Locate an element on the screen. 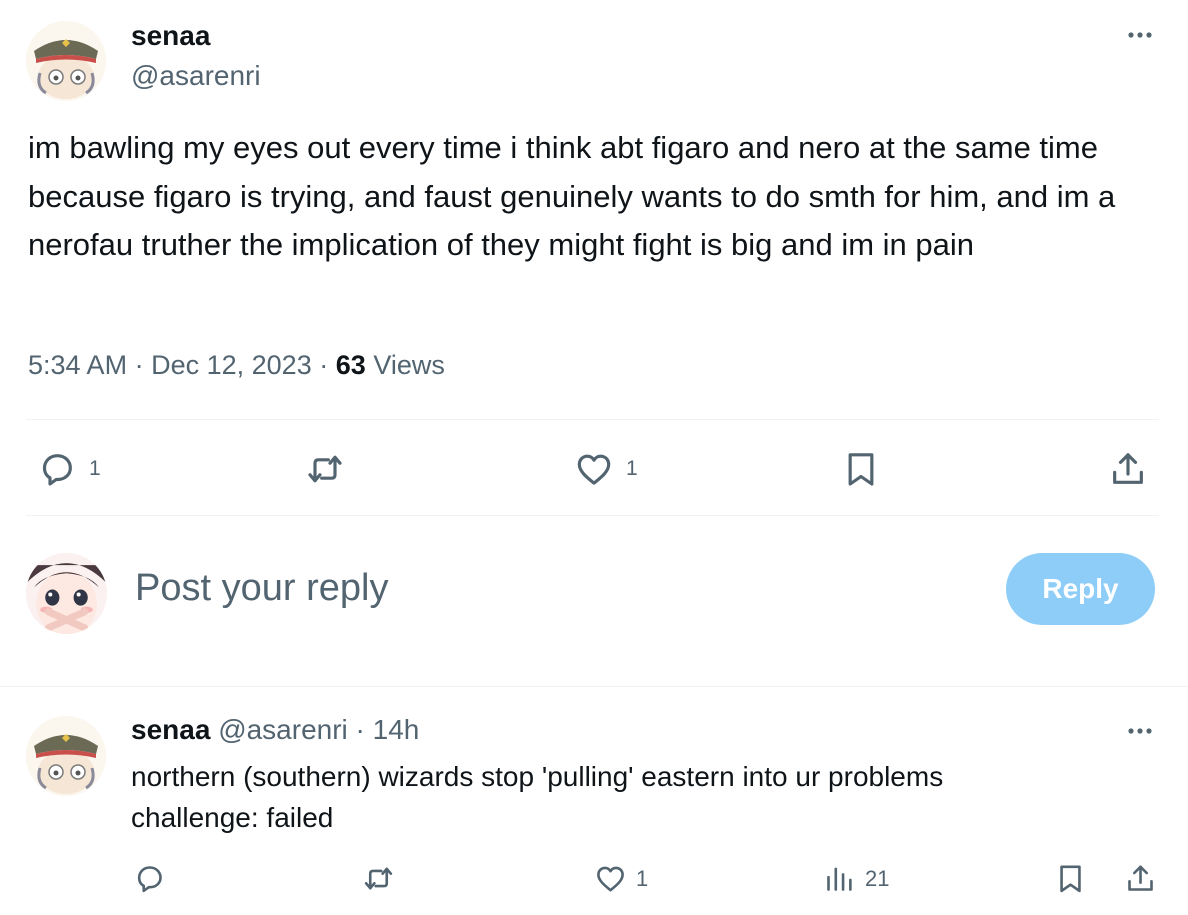 This screenshot has height=915, width=1188. author-handle: @asarenri is located at coordinates (196, 76).